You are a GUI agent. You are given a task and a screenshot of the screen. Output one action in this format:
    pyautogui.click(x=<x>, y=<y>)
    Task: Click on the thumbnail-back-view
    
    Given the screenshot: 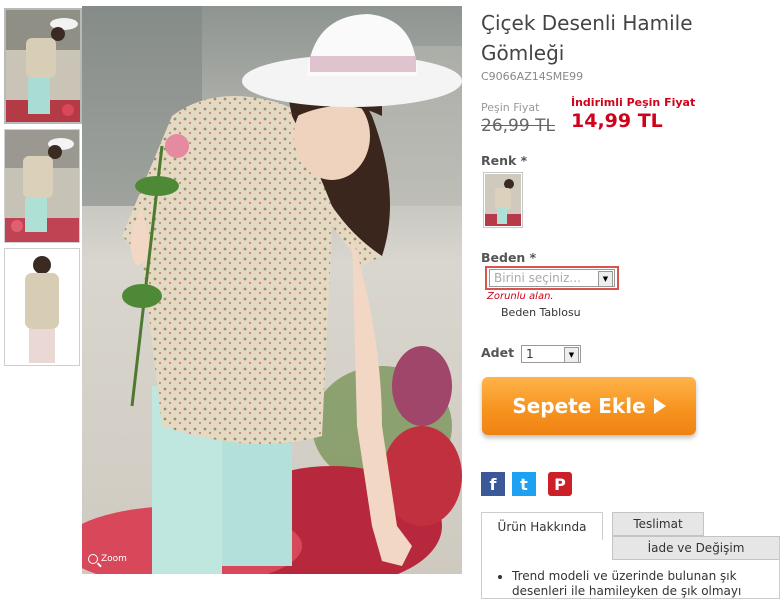 What is the action you would take?
    pyautogui.click(x=42, y=307)
    